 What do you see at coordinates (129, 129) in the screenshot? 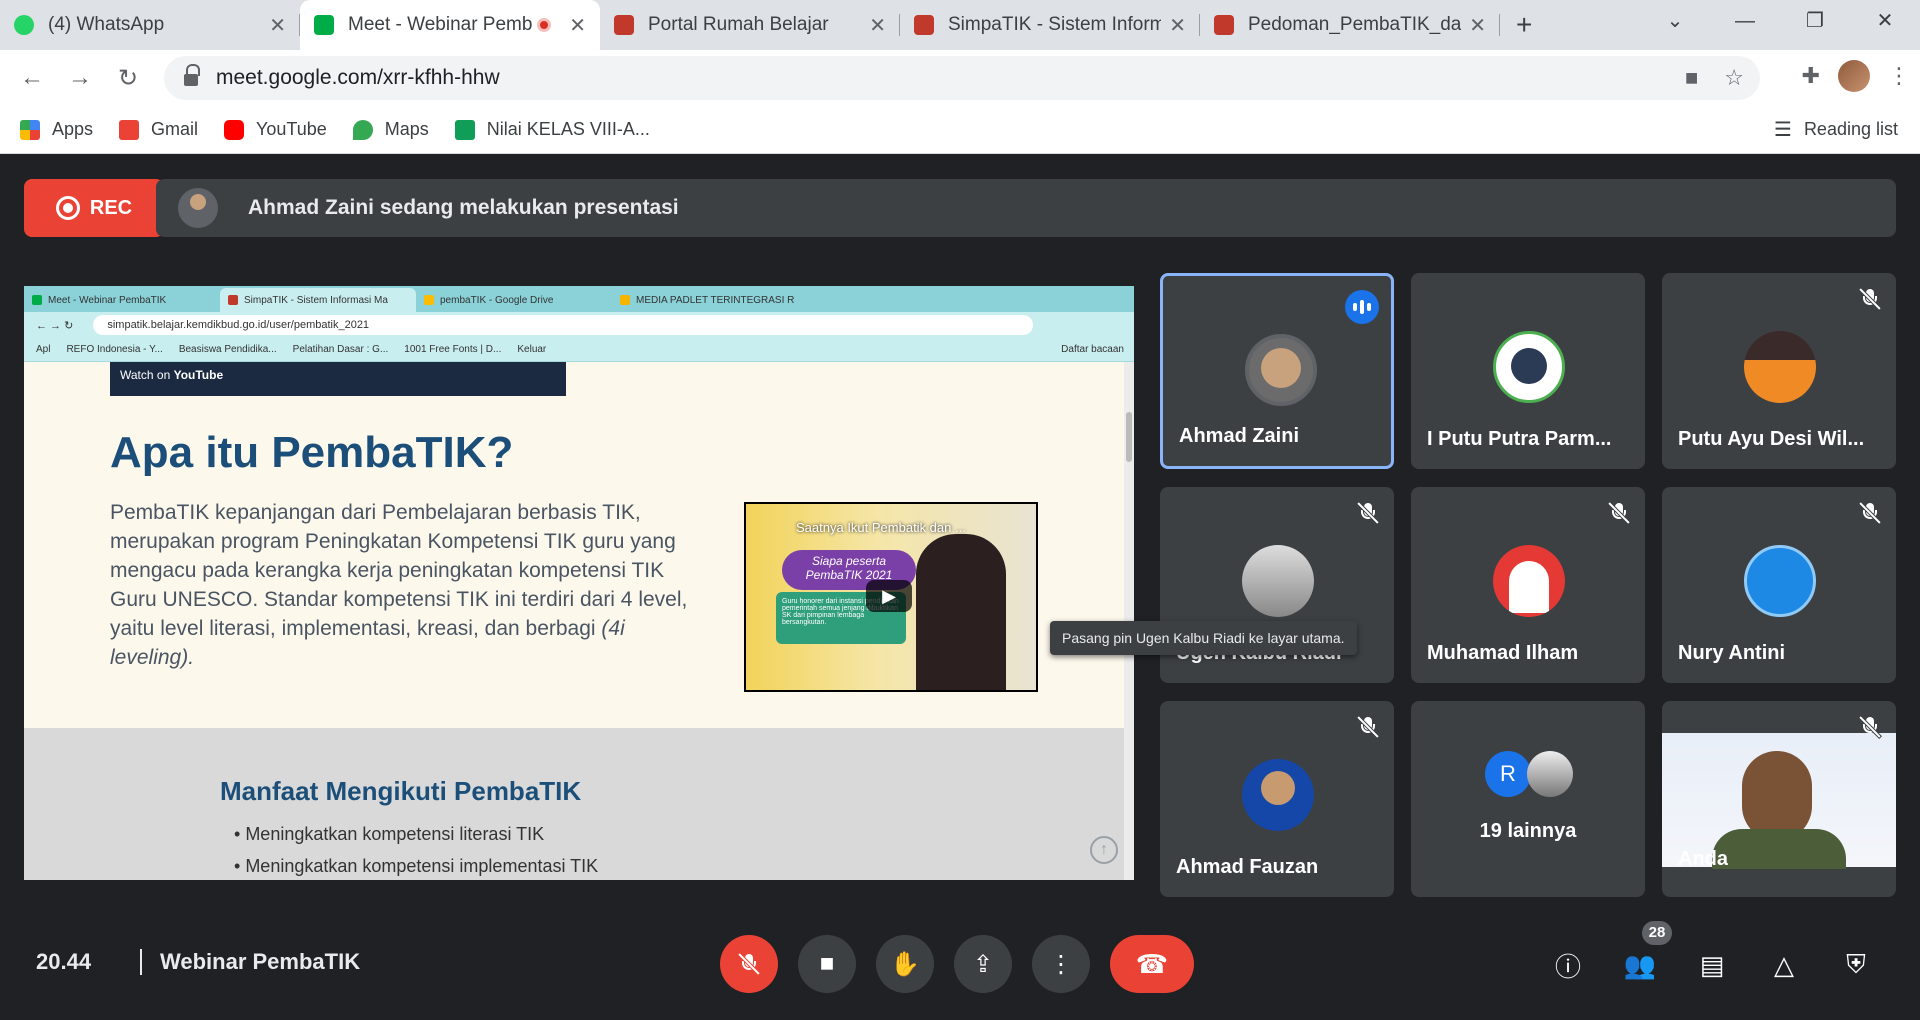
I see `gmail-icon` at bounding box center [129, 129].